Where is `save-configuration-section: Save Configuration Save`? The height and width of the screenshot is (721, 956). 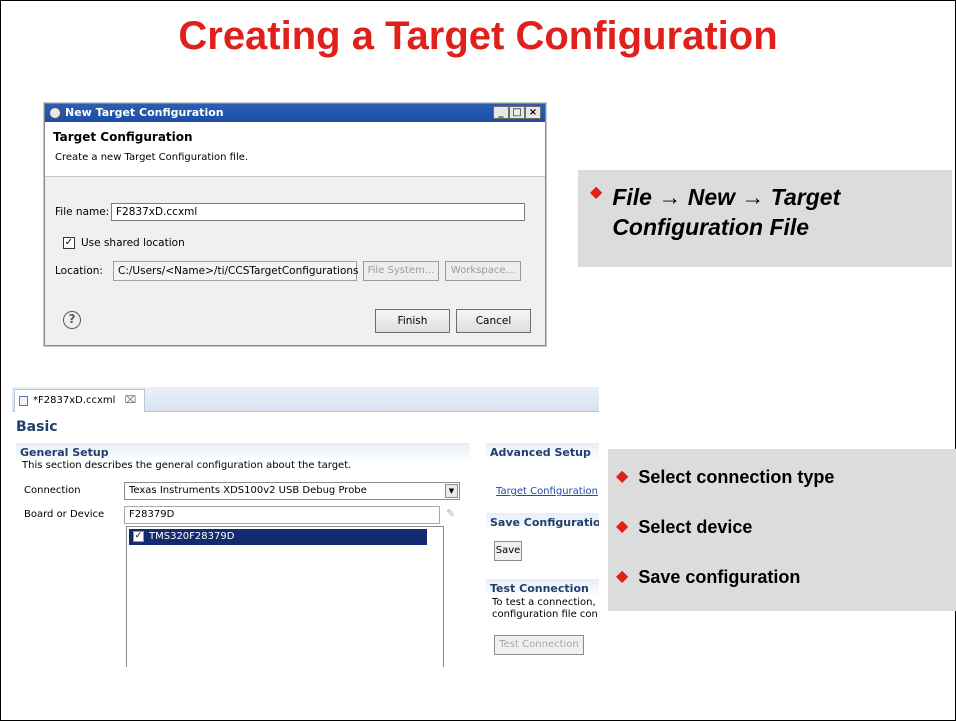 save-configuration-section: Save Configuration Save is located at coordinates (542, 543).